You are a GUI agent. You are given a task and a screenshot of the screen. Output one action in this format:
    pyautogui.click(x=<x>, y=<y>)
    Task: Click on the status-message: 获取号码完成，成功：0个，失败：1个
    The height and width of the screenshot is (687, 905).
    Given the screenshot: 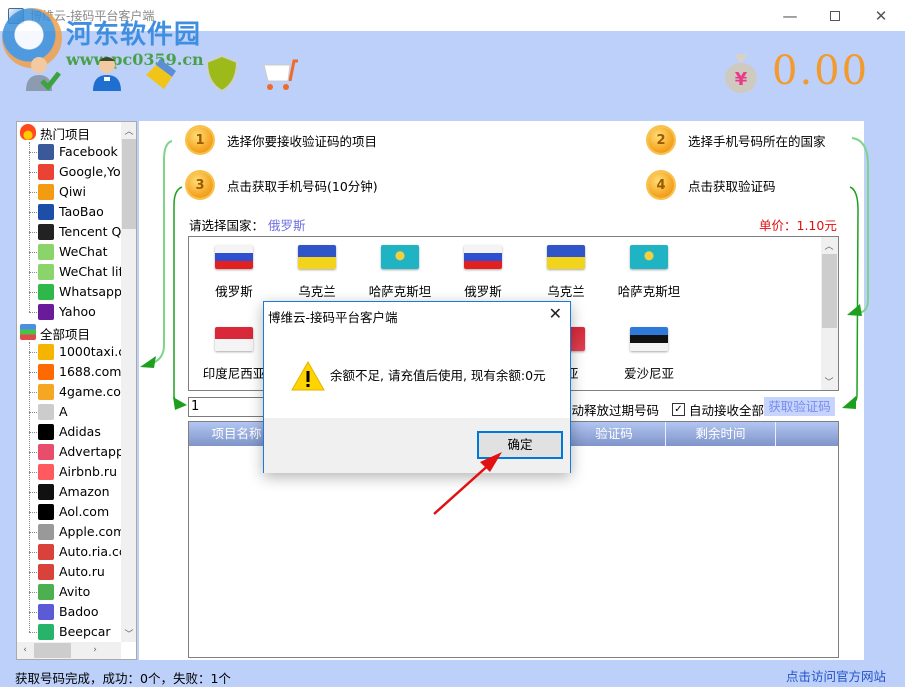 What is the action you would take?
    pyautogui.click(x=123, y=678)
    